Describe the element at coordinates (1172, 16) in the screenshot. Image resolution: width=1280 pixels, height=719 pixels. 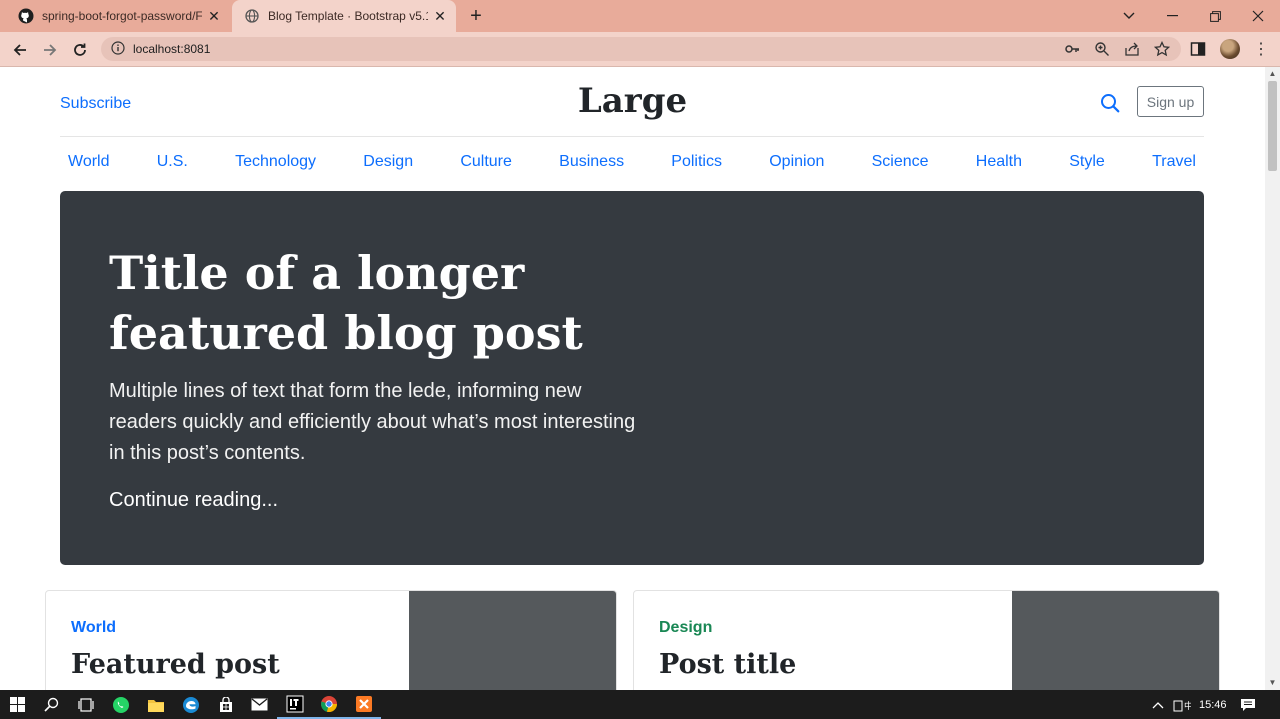
I see `minimize-icon` at that location.